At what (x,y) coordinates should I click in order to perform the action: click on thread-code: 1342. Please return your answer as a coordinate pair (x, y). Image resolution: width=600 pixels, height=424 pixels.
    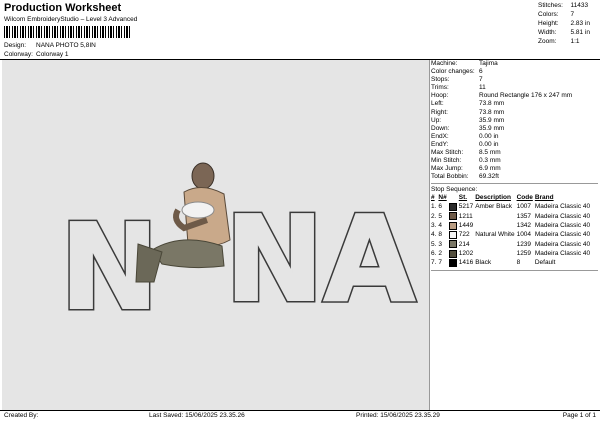
    Looking at the image, I should click on (524, 225).